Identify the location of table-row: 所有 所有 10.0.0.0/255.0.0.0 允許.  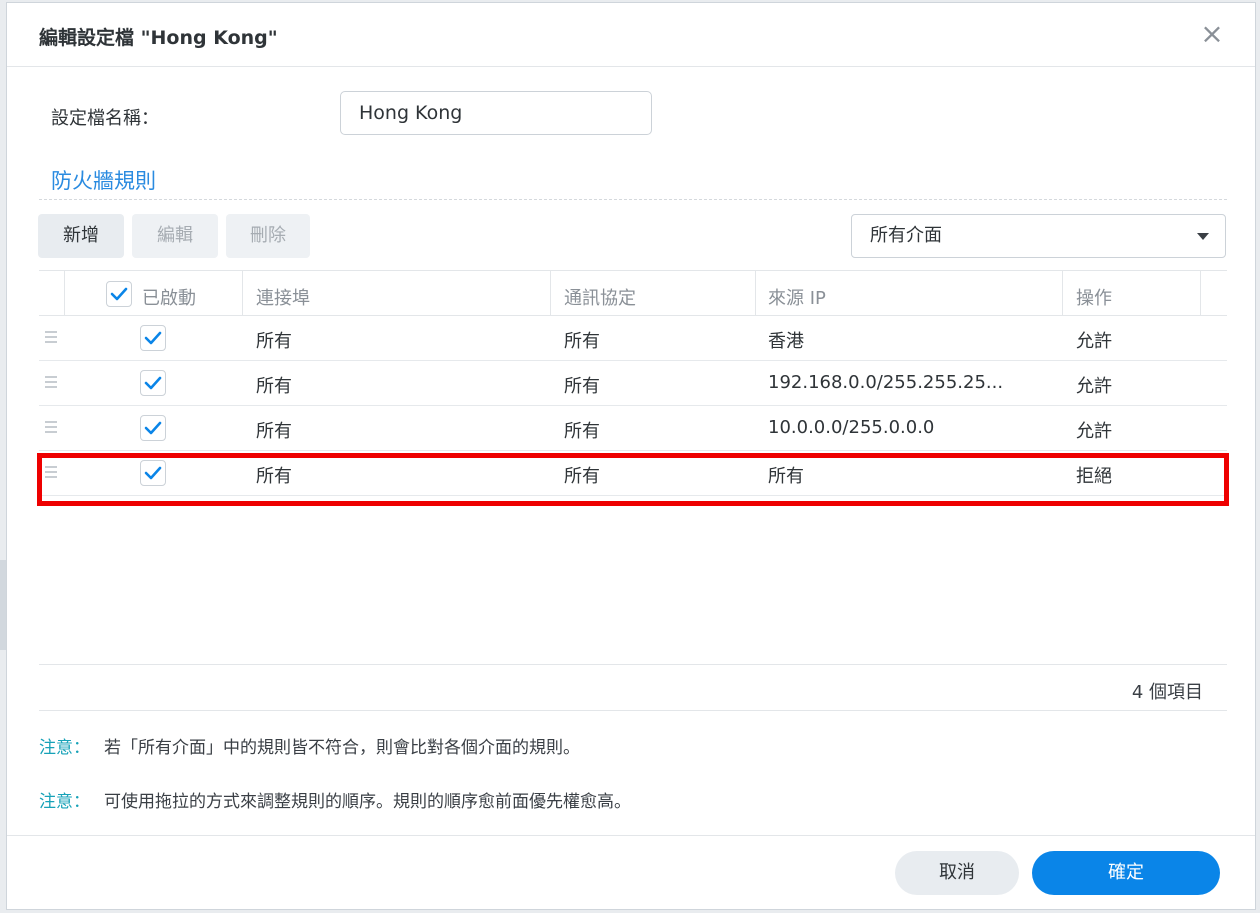
(633, 428).